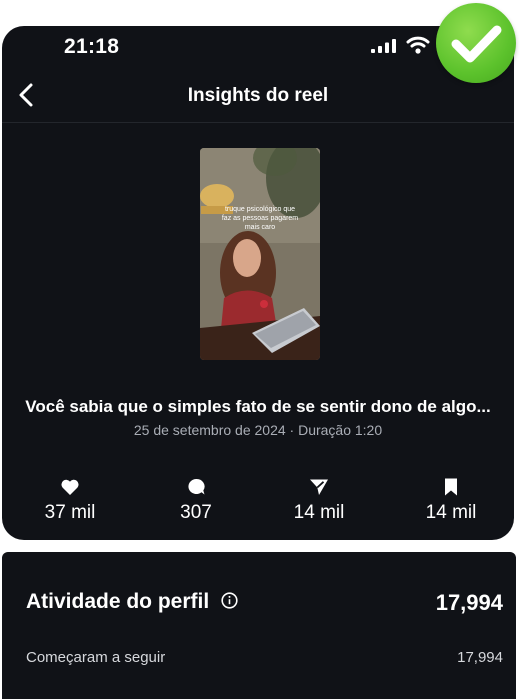  I want to click on heart-icon, so click(70, 487).